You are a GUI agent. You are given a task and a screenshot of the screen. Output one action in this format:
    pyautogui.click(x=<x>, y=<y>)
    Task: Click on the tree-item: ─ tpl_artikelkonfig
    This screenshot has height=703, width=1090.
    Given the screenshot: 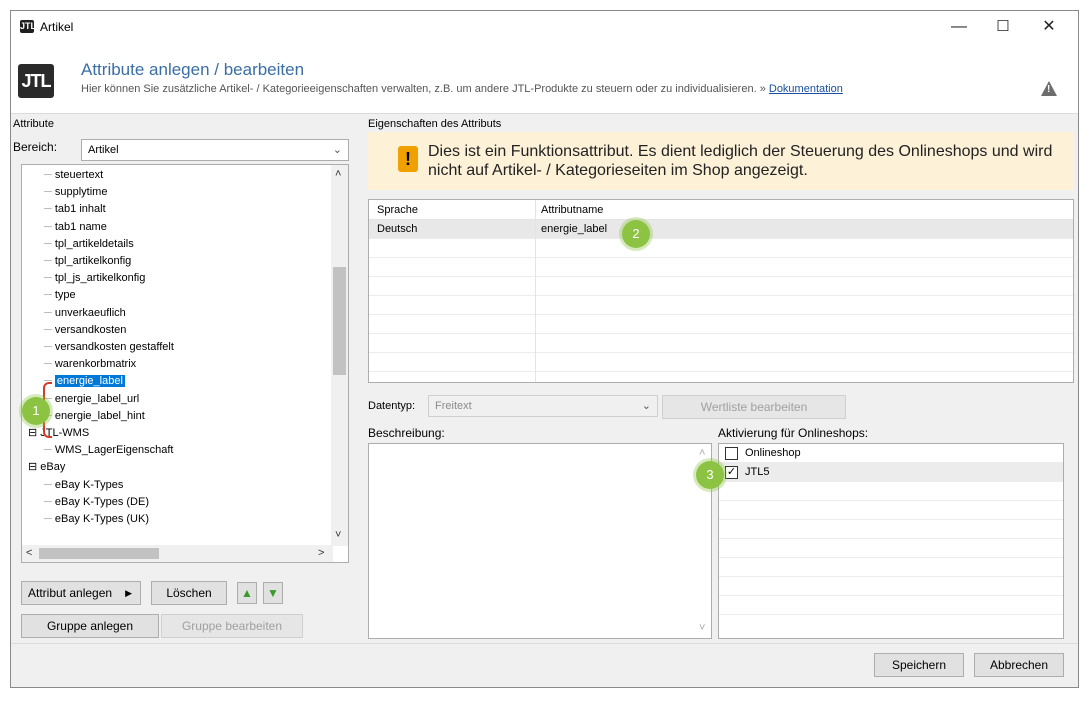 What is the action you would take?
    pyautogui.click(x=87, y=261)
    